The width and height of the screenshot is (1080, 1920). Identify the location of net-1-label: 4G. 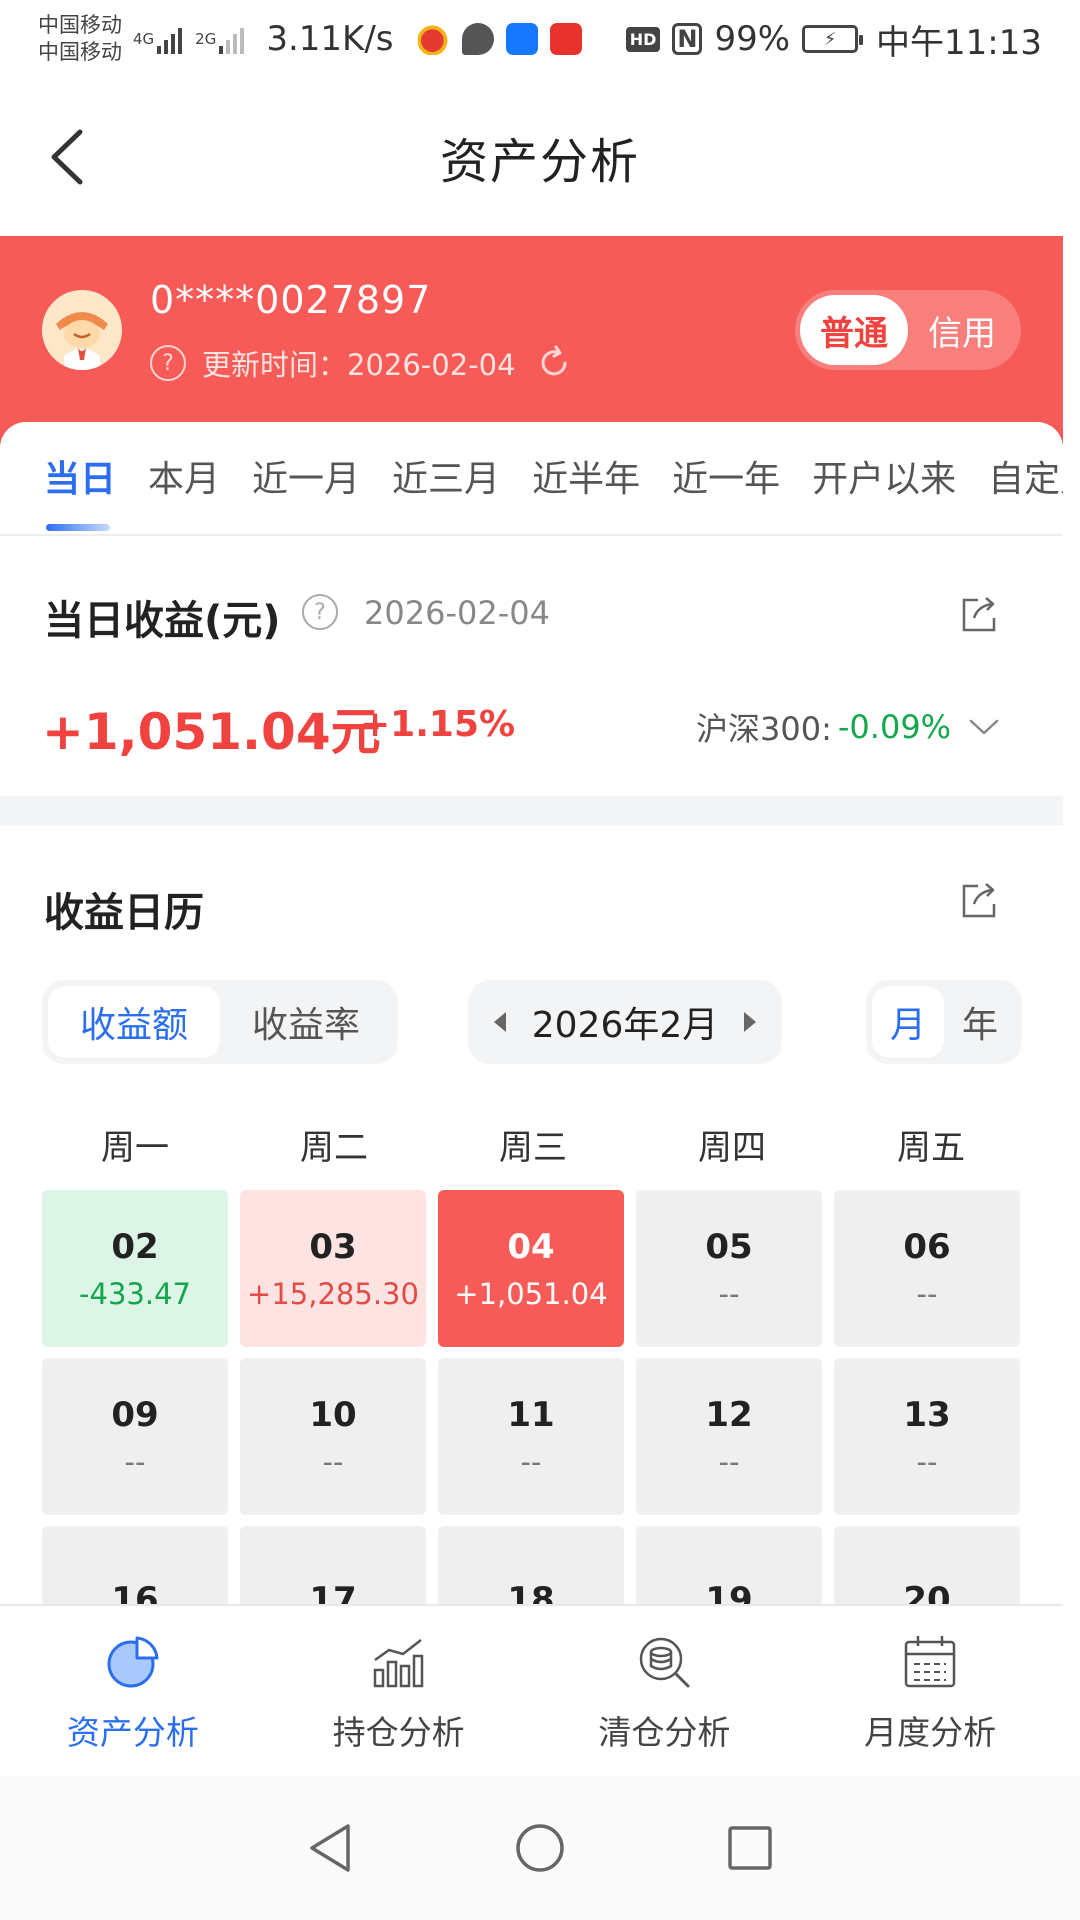
(144, 39).